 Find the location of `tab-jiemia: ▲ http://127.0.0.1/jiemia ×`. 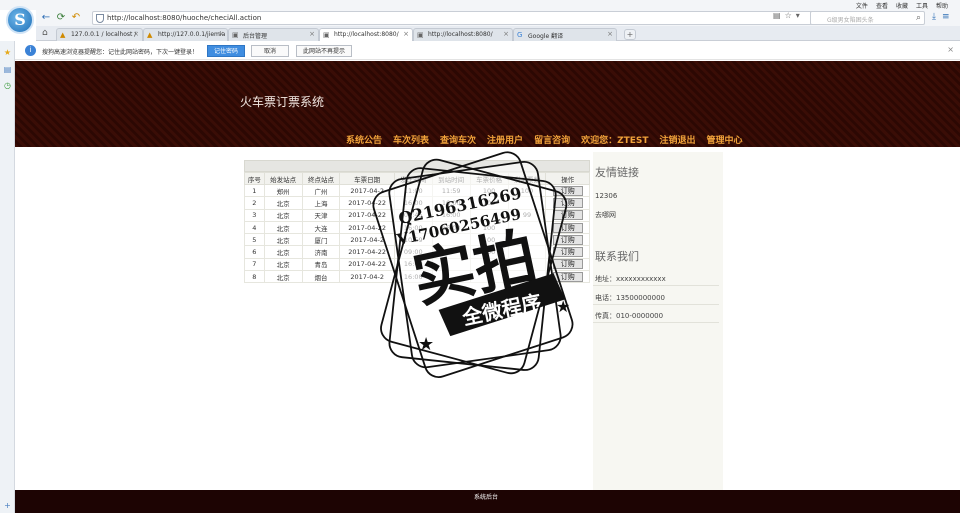

tab-jiemia: ▲ http://127.0.0.1/jiemia × is located at coordinates (185, 34).